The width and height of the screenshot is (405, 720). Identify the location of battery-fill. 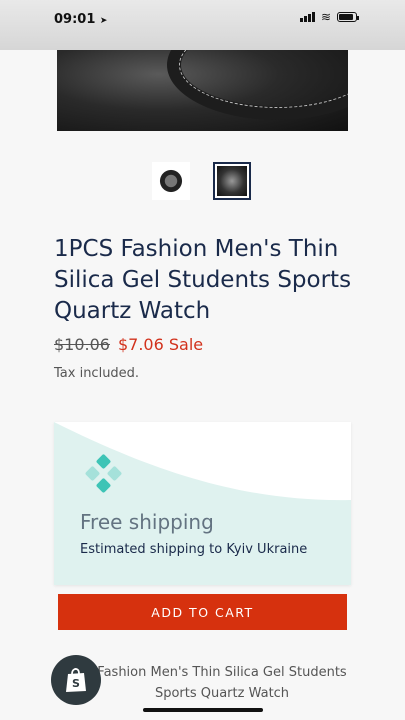
(346, 17).